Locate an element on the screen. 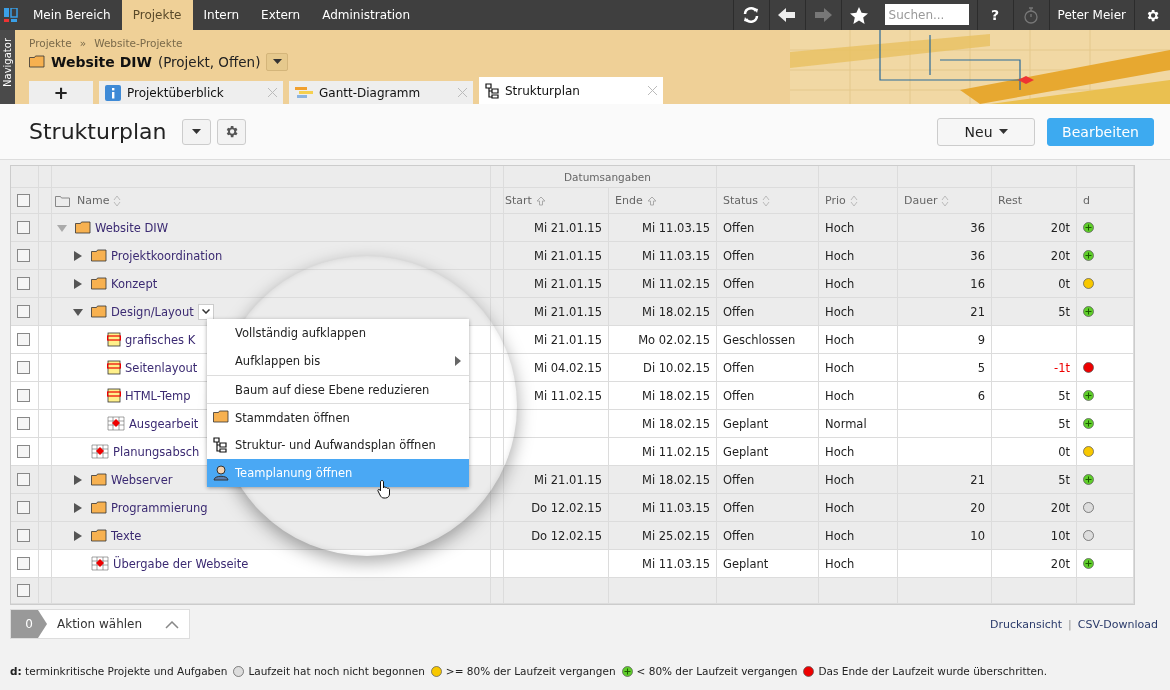  menu-item: Vollständig aufklappen is located at coordinates (338, 333).